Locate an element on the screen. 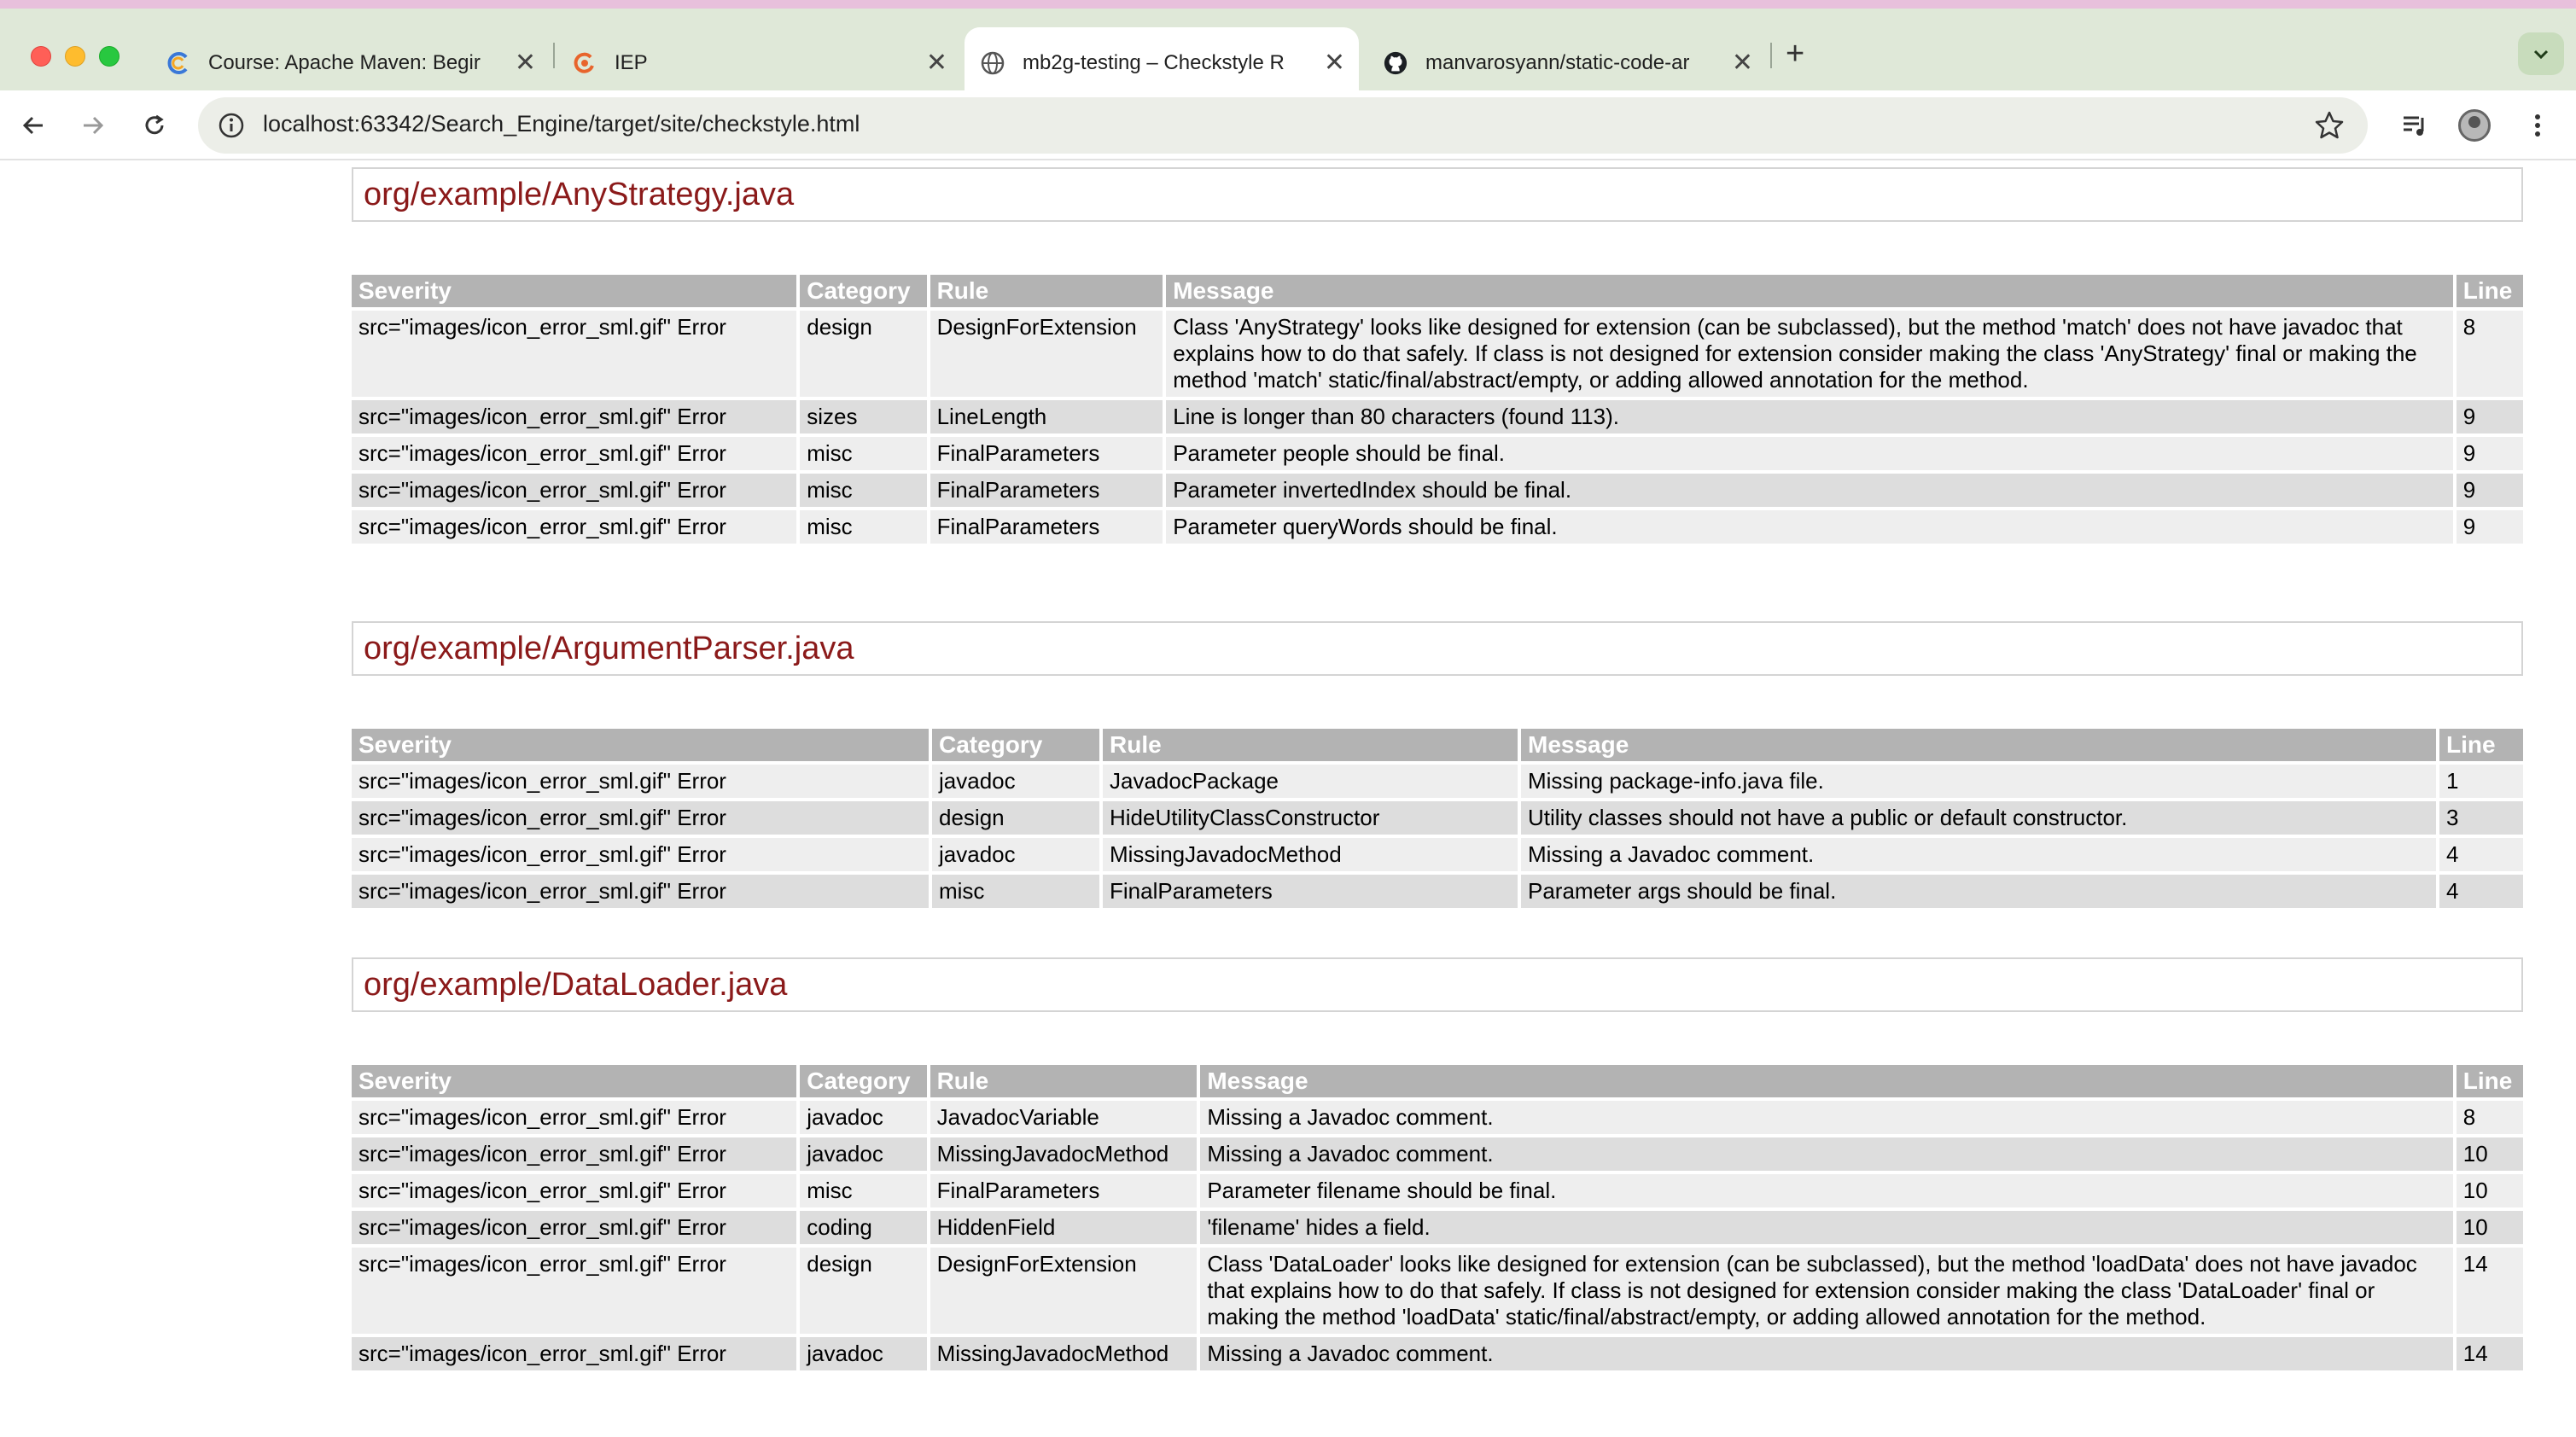  new-tab-button: + is located at coordinates (1795, 54).